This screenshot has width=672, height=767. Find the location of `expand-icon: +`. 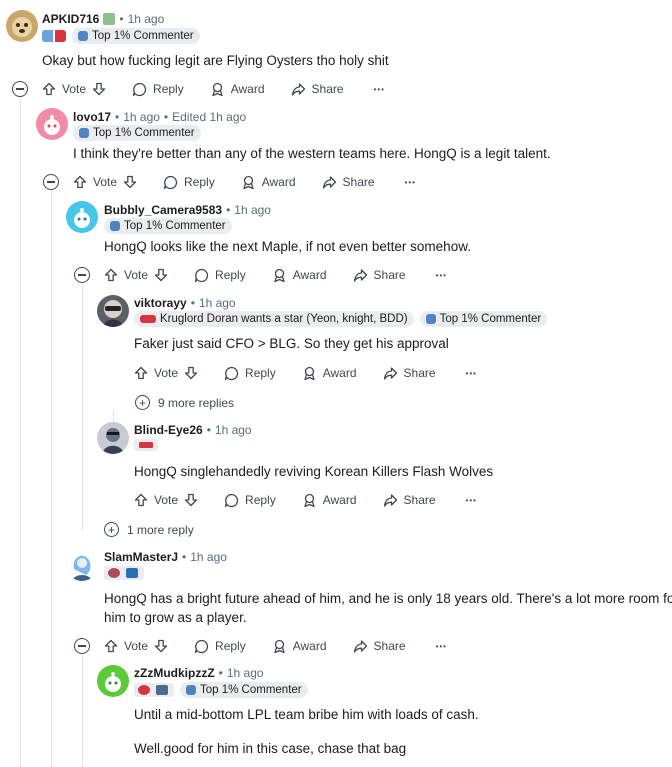

expand-icon: + is located at coordinates (111, 529).